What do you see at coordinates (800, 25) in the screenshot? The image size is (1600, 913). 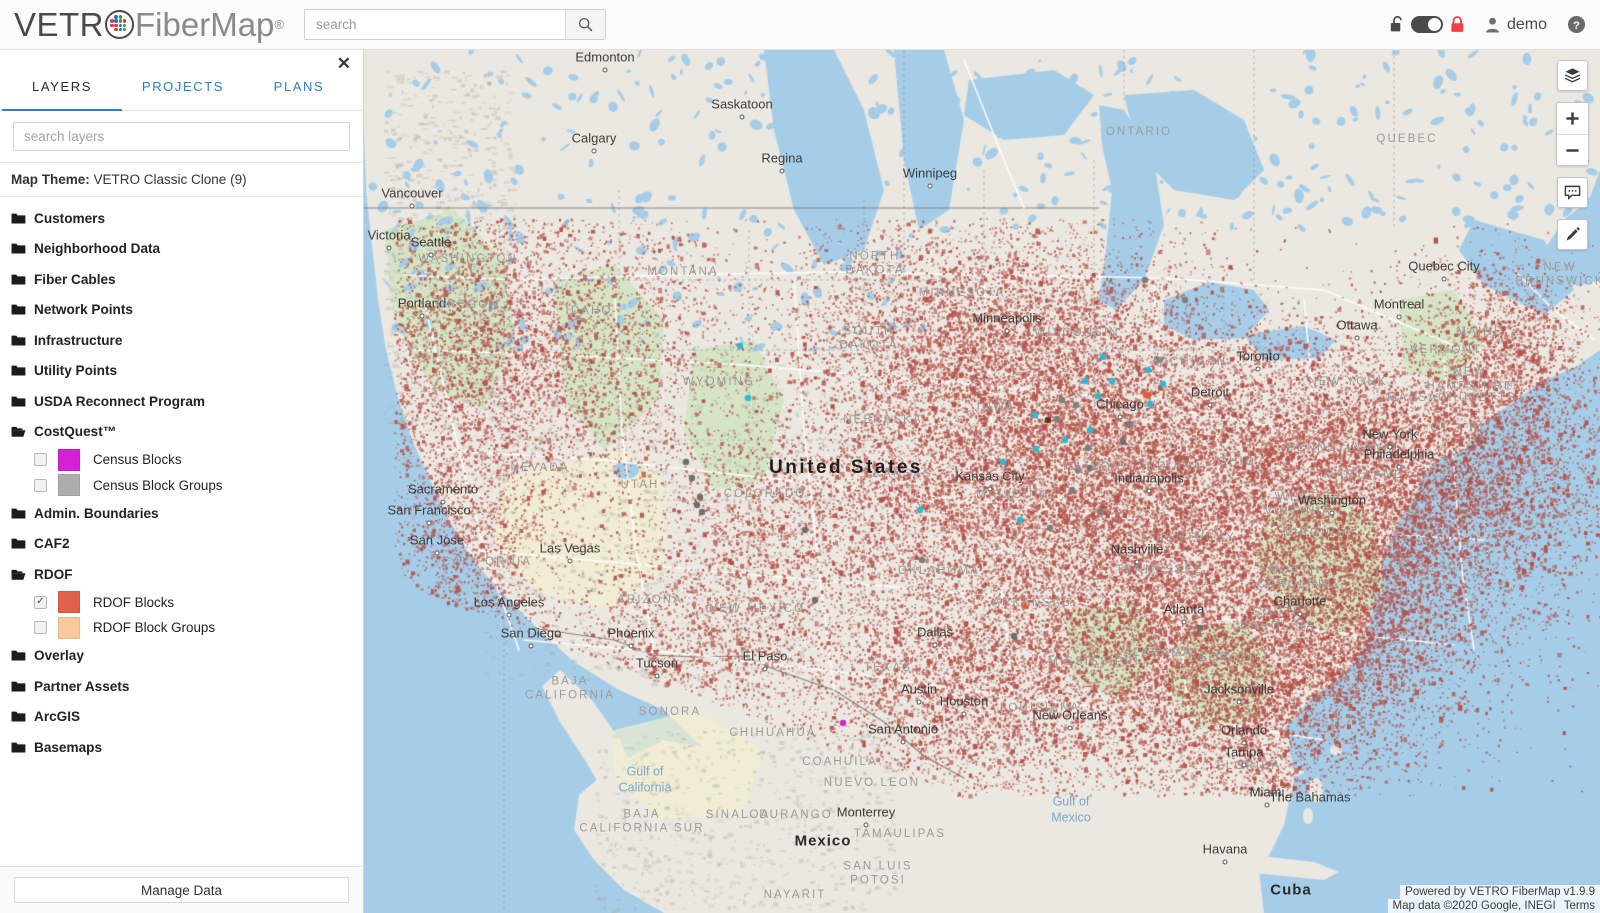 I see `app-header: VETR FiberMap ® search demo ?` at bounding box center [800, 25].